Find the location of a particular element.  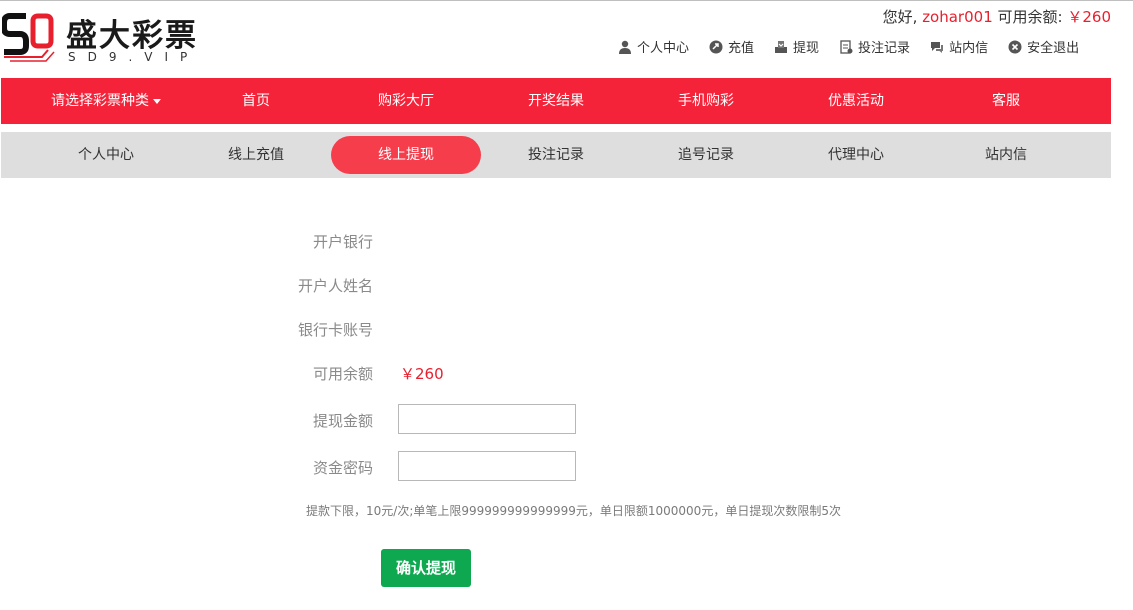

brand-domain: SD9.VIP is located at coordinates (134, 57).